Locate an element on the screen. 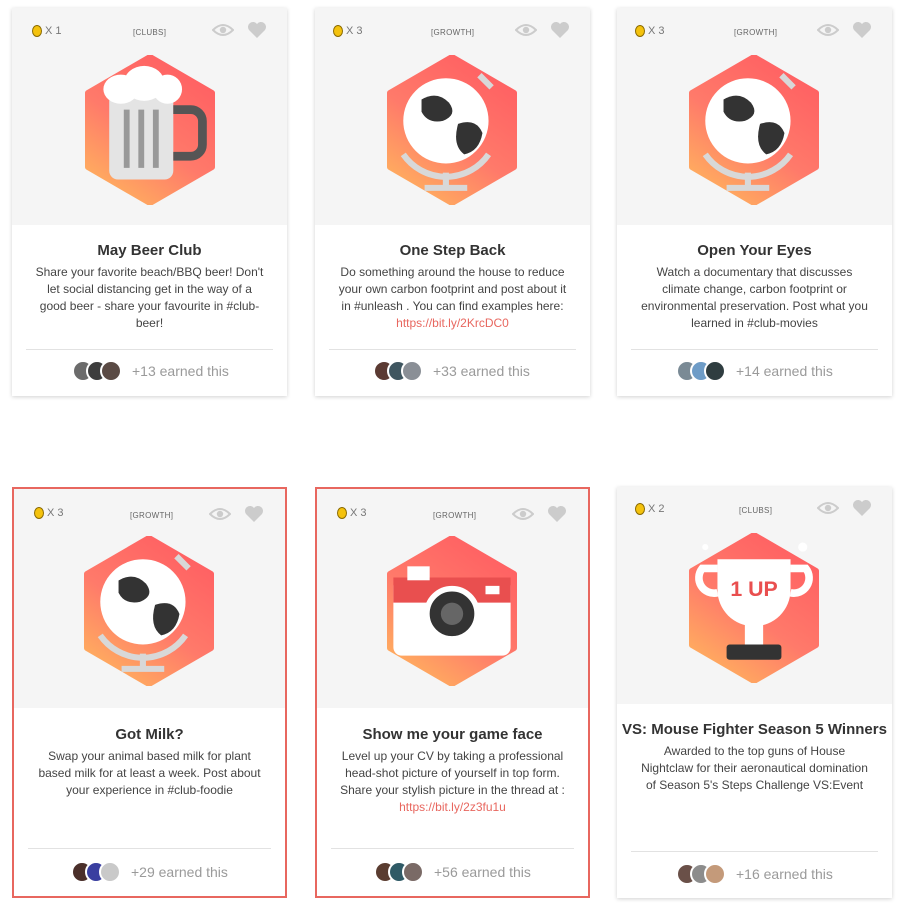 The image size is (905, 908). camera-icon is located at coordinates (452, 611).